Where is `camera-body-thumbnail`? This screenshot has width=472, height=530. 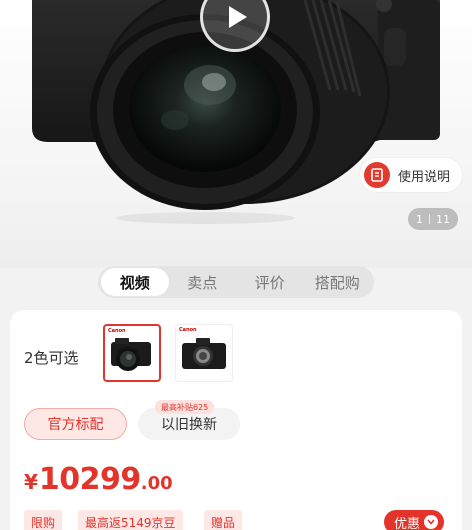 camera-body-thumbnail is located at coordinates (204, 353).